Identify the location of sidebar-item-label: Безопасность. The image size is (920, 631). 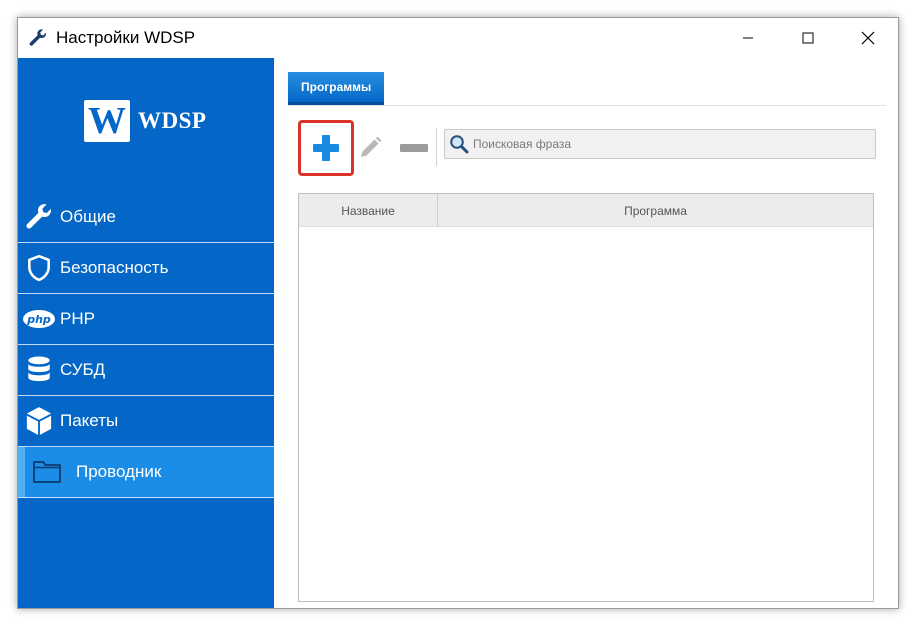
(114, 267).